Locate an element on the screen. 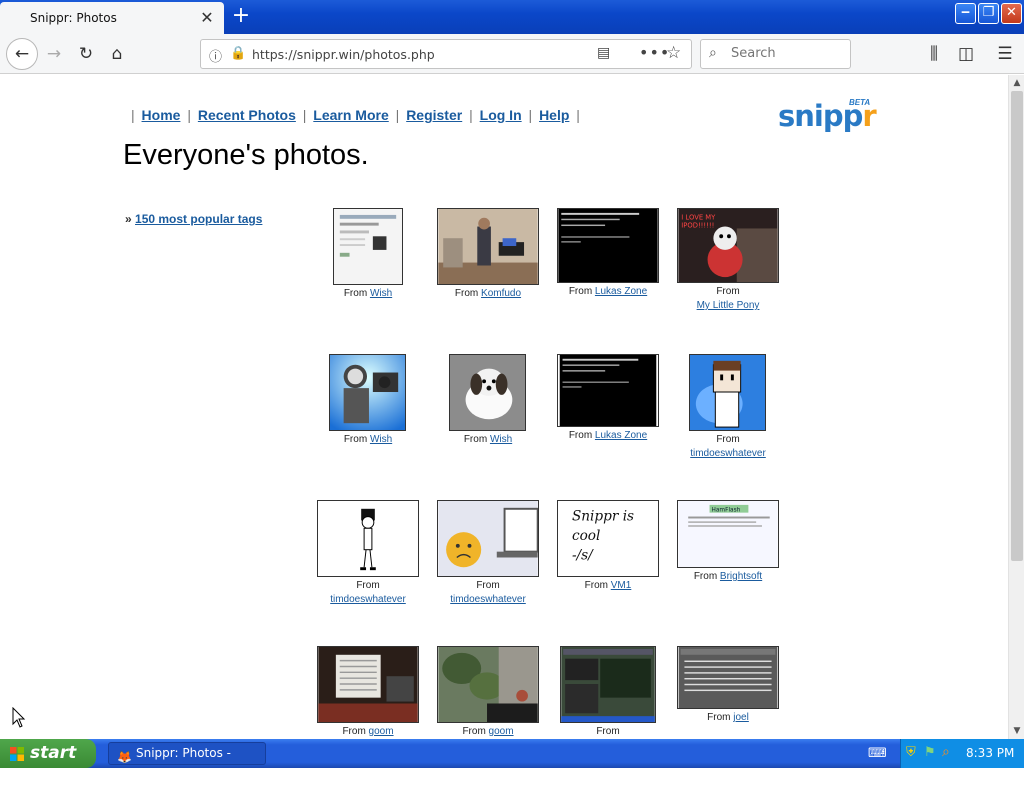 The height and width of the screenshot is (785, 1024). library-icon: ⫼ is located at coordinates (934, 54).